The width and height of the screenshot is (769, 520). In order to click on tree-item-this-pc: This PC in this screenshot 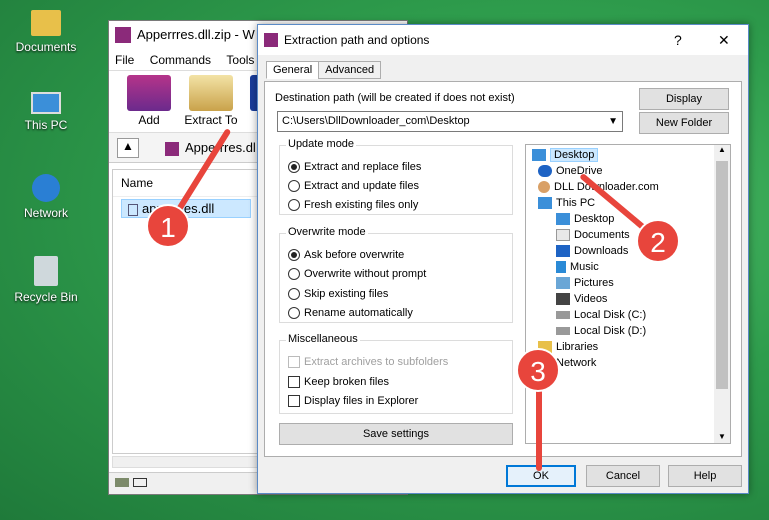, I will do `click(566, 203)`.